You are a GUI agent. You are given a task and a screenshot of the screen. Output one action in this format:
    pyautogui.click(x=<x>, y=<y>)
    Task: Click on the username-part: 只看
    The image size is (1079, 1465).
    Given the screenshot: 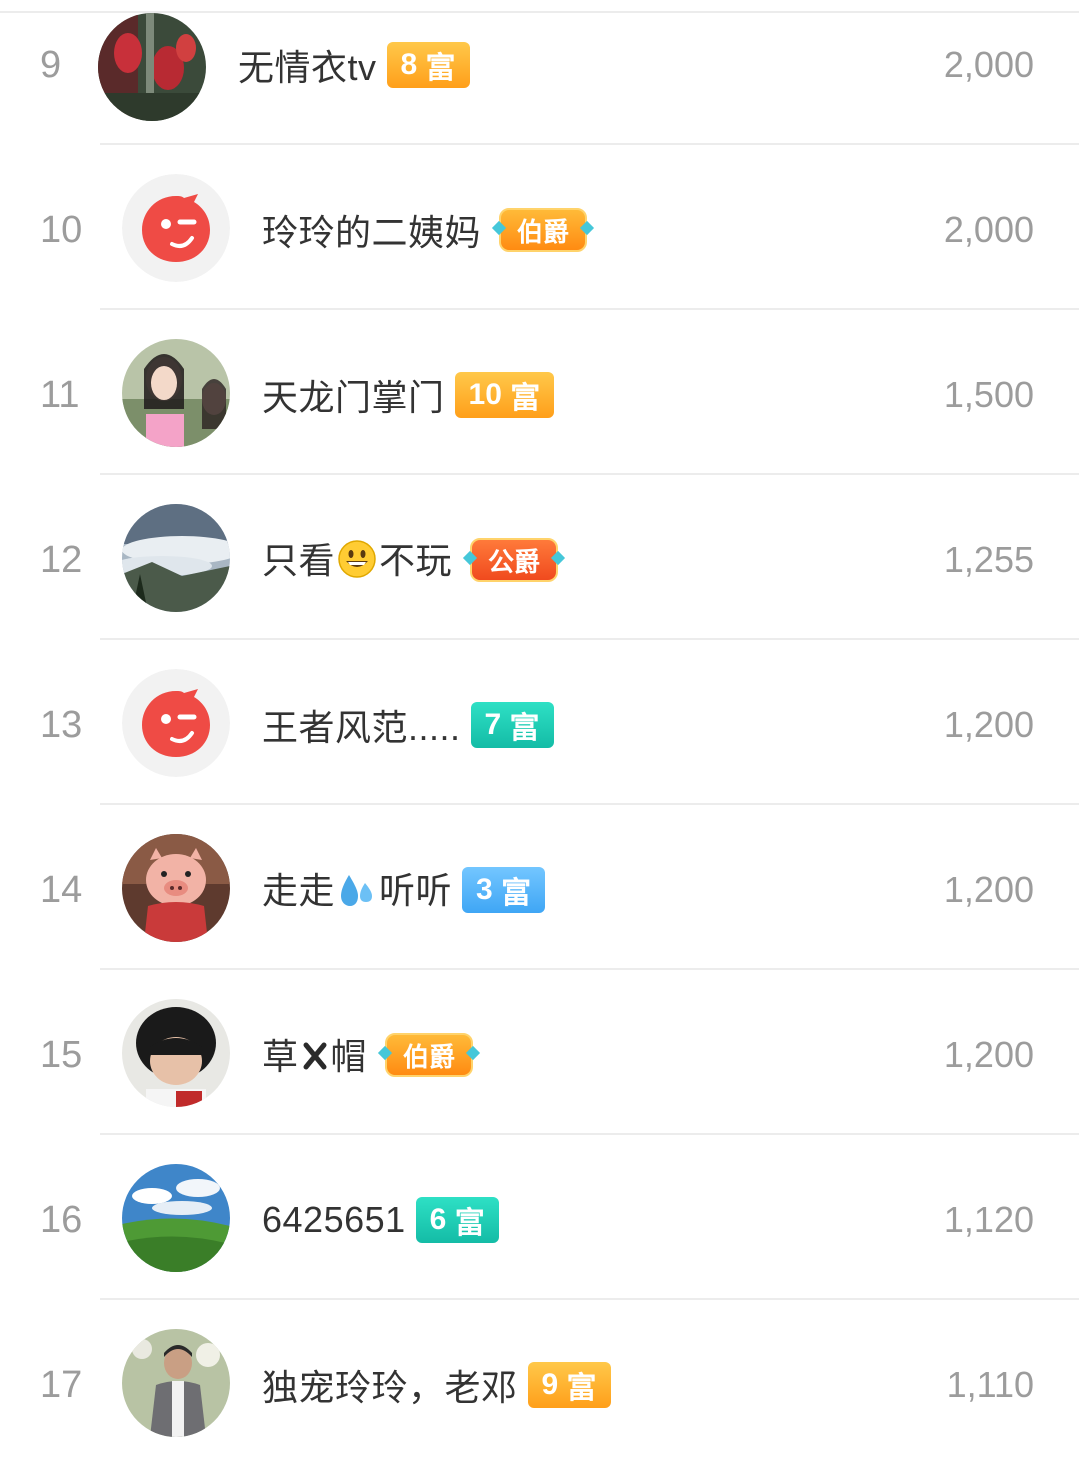 What is the action you would take?
    pyautogui.click(x=299, y=561)
    